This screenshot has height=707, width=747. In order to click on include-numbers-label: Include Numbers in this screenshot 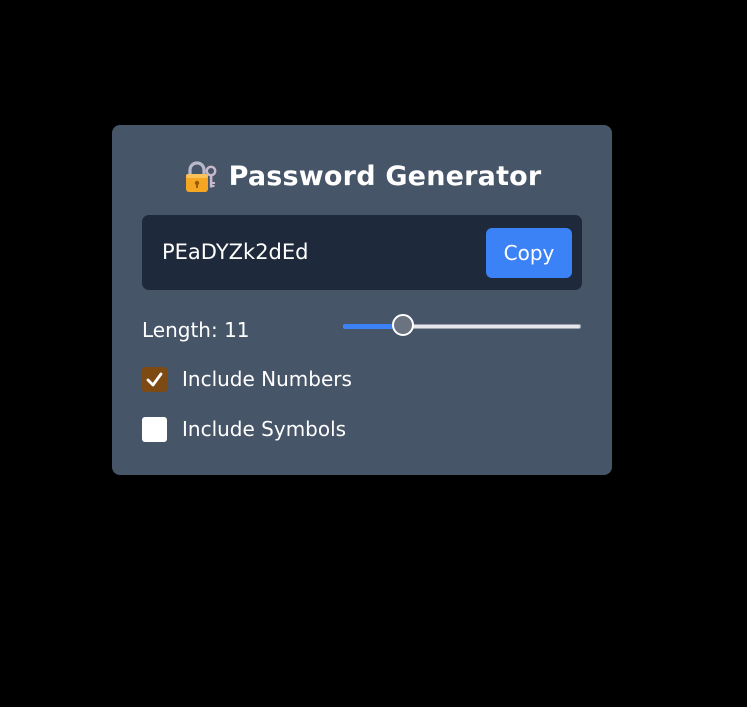, I will do `click(267, 379)`.